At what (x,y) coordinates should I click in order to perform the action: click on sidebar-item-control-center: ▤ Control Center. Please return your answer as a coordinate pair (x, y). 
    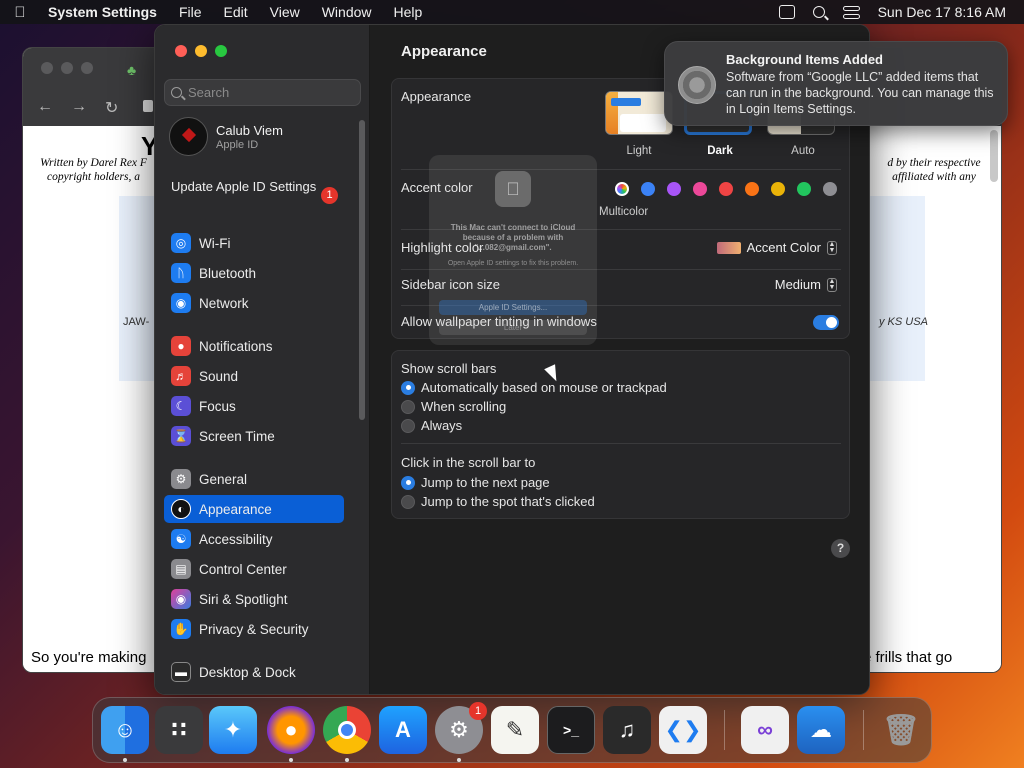
    Looking at the image, I should click on (254, 569).